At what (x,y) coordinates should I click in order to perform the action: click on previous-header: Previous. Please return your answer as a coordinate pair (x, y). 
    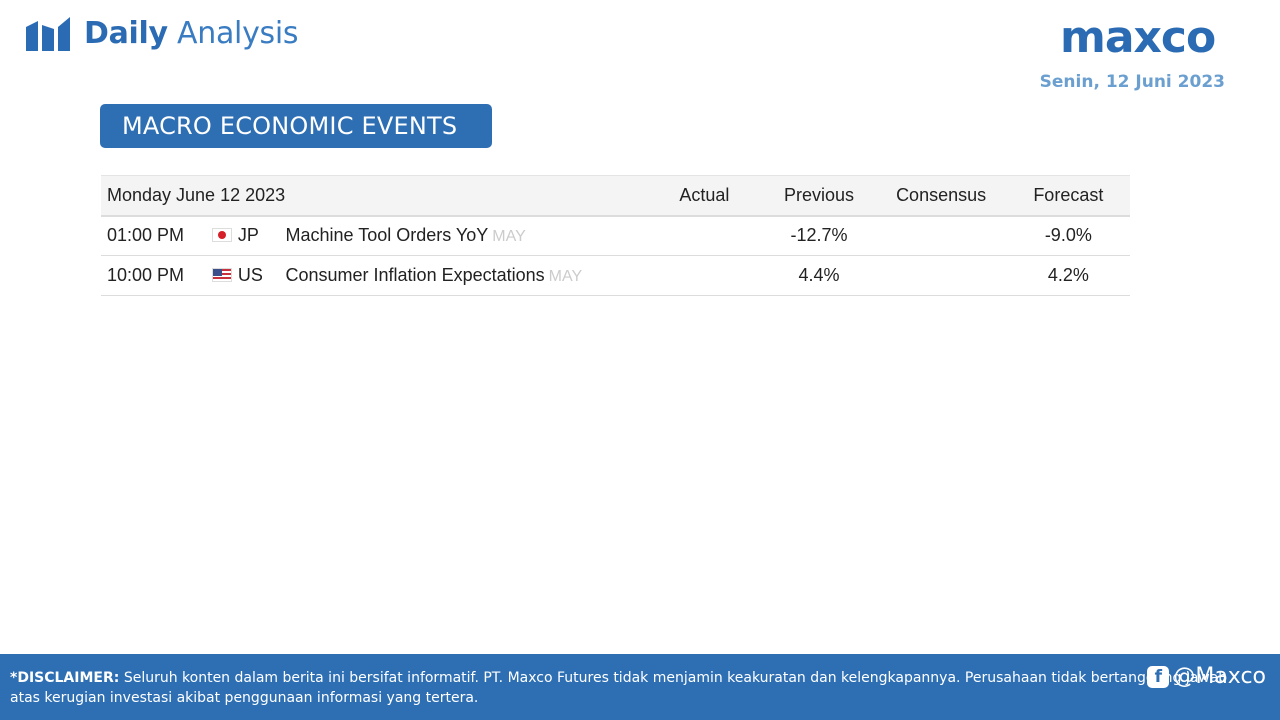
    Looking at the image, I should click on (819, 196).